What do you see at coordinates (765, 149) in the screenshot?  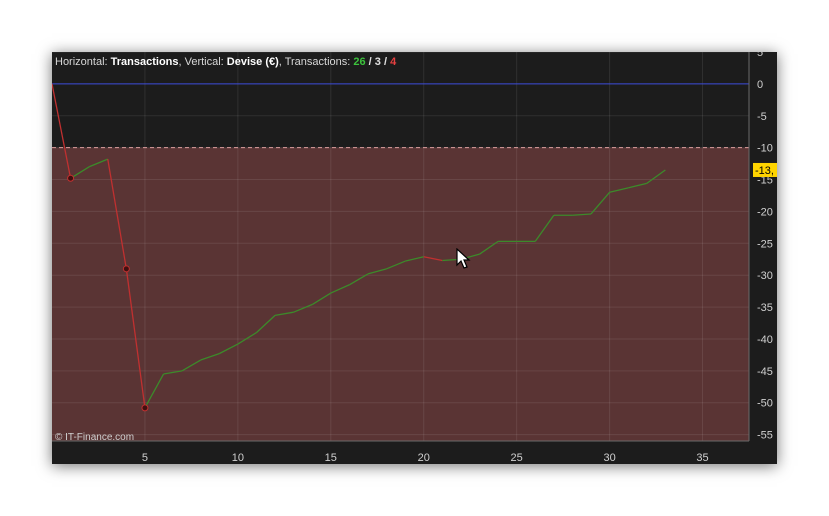 I see `y-tick-label: -10` at bounding box center [765, 149].